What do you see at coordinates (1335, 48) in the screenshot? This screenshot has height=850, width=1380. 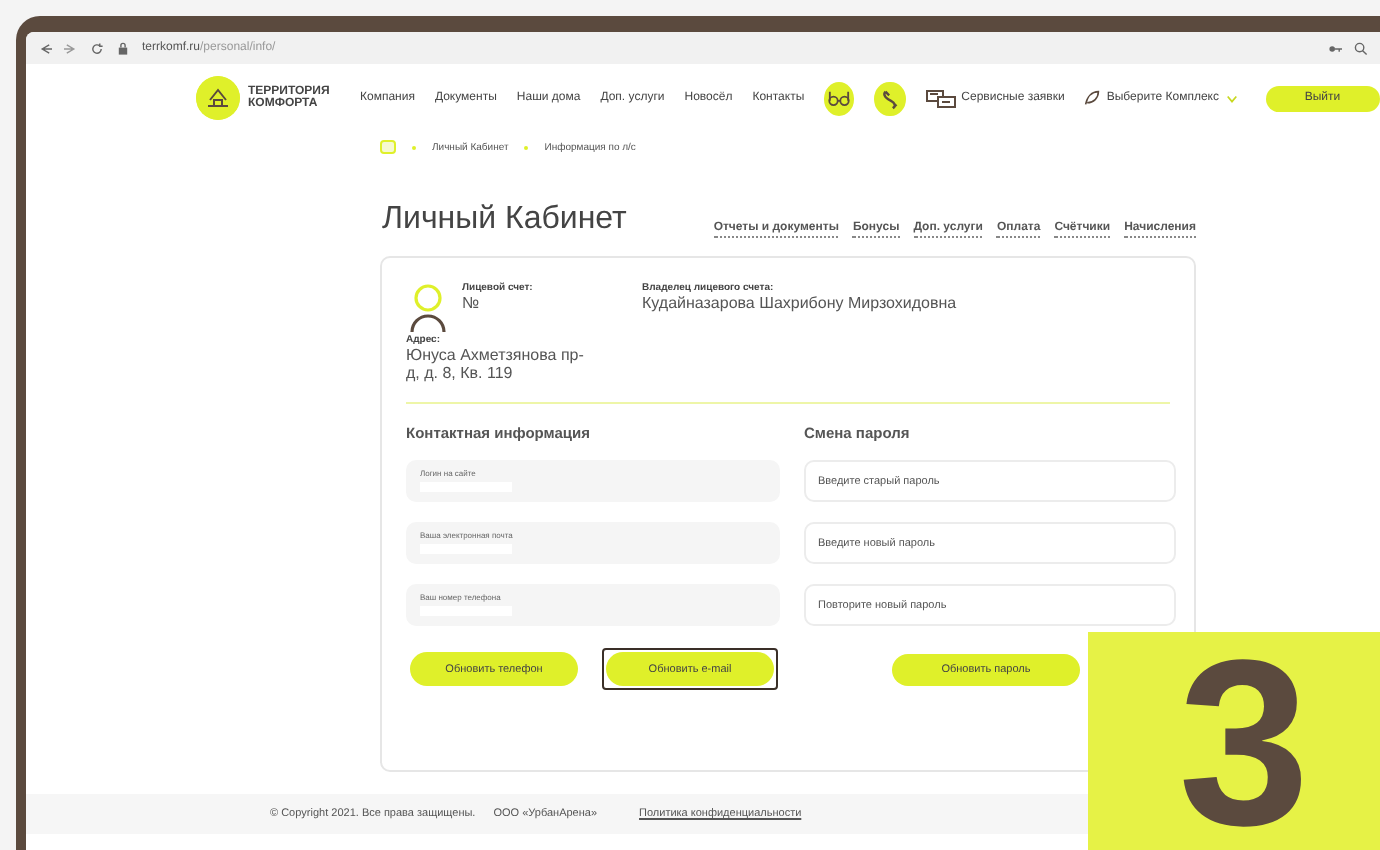 I see `key-icon` at bounding box center [1335, 48].